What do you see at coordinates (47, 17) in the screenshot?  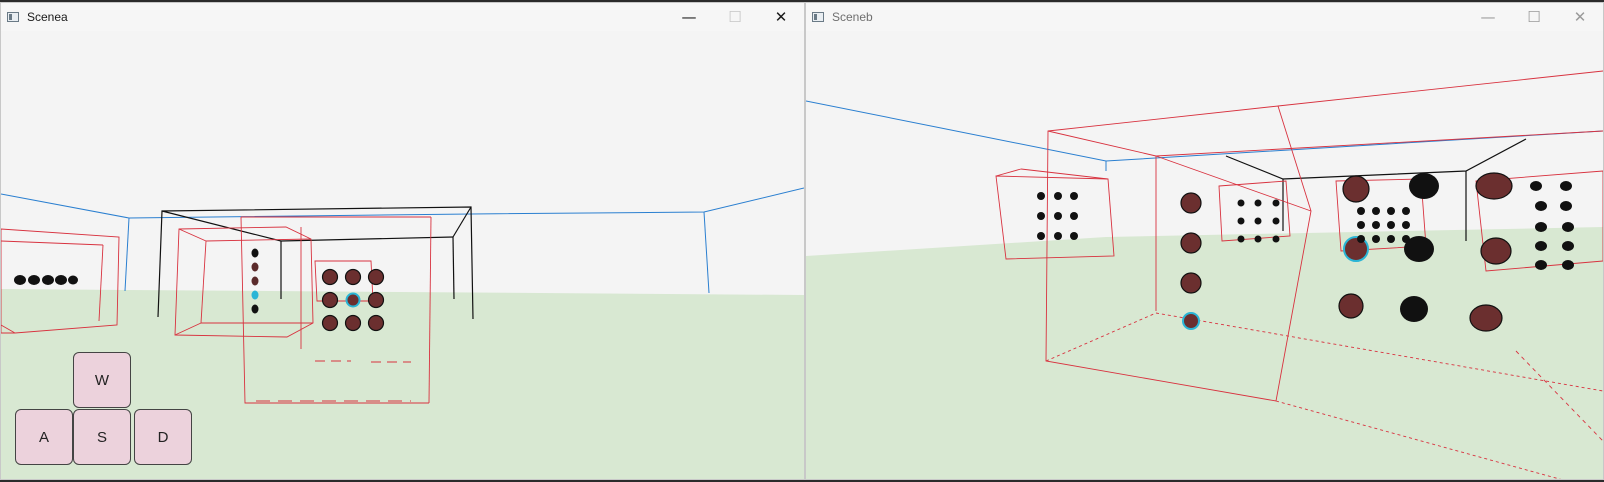 I see `window-title: Scenea` at bounding box center [47, 17].